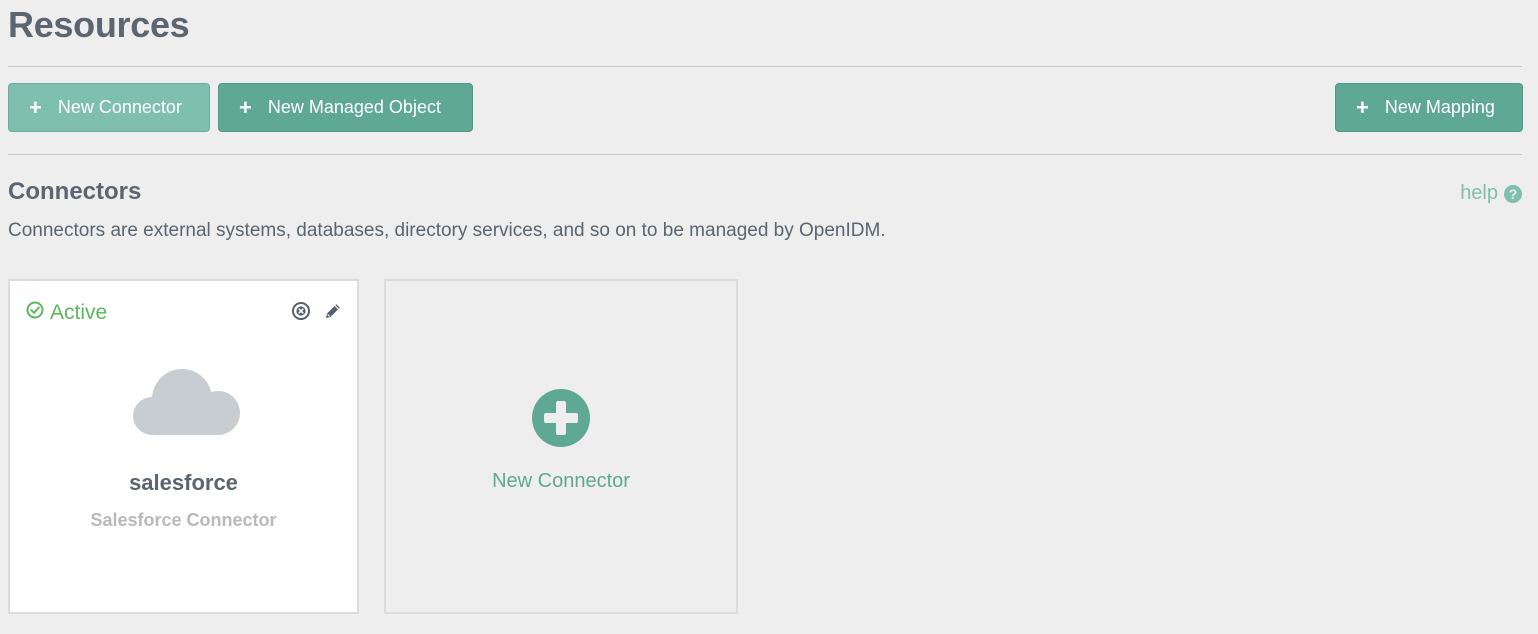  Describe the element at coordinates (99, 24) in the screenshot. I see `page-title: Resources` at that location.